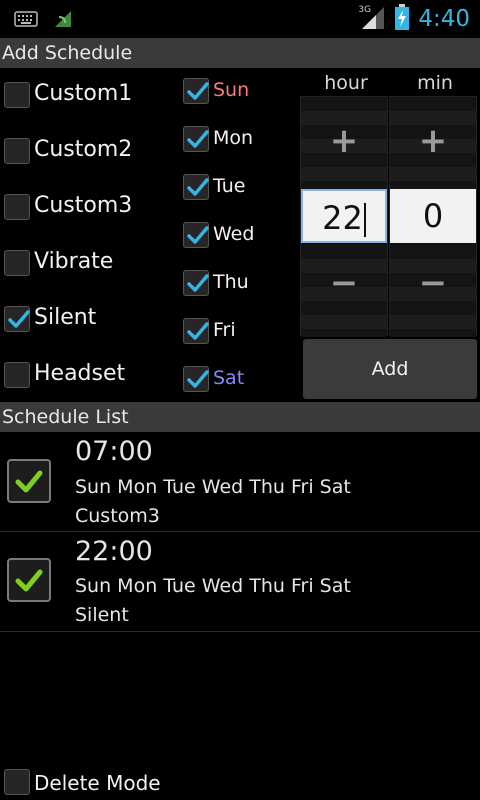 The width and height of the screenshot is (480, 800). I want to click on mode-checkbox-custom1, so click(17, 95).